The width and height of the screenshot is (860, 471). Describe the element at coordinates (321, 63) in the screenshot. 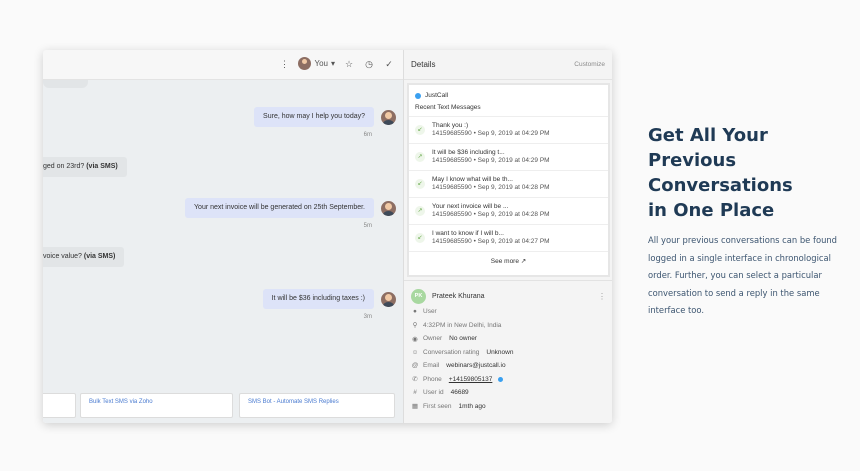

I see `assignee-label: You` at that location.